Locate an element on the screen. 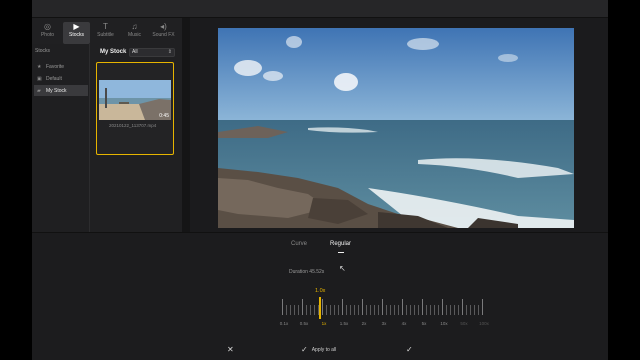  tab-photo: ◎ Photo is located at coordinates (47, 33).